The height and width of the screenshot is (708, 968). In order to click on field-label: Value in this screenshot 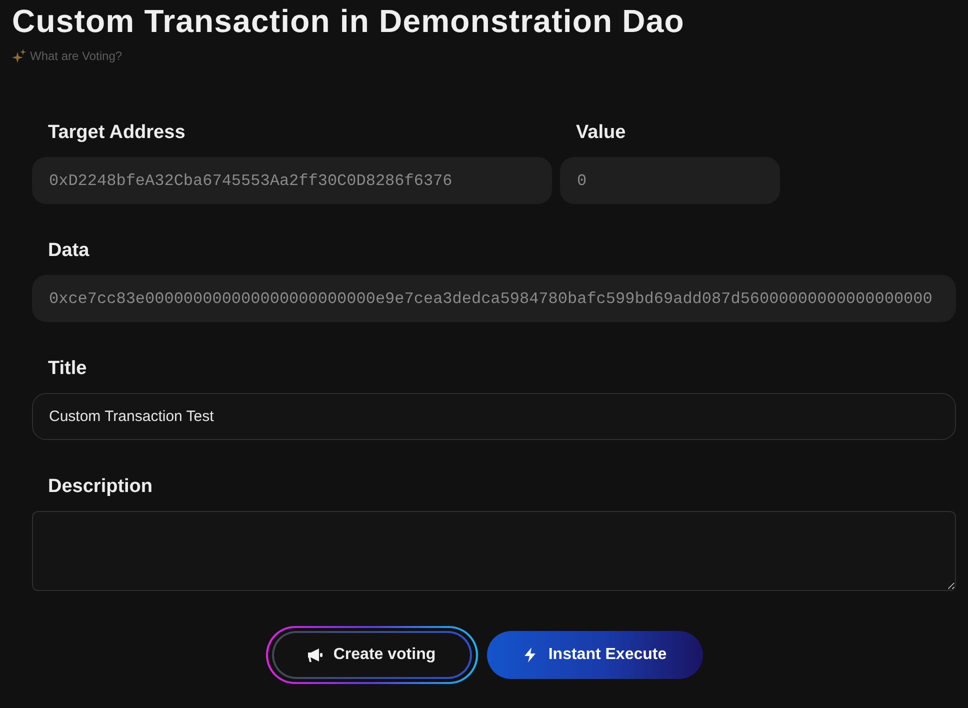, I will do `click(601, 133)`.